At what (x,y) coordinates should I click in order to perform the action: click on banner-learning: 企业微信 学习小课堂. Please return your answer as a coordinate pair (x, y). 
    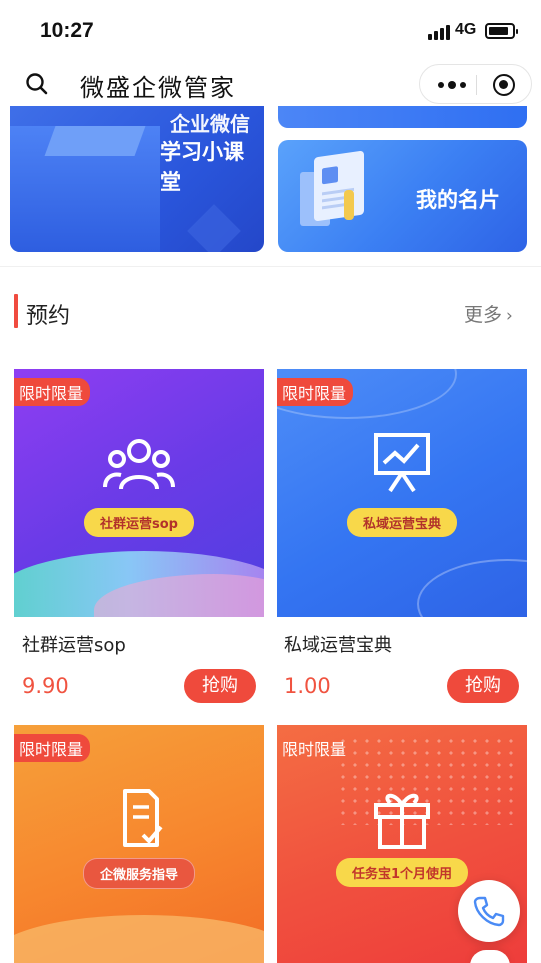
    Looking at the image, I should click on (137, 179).